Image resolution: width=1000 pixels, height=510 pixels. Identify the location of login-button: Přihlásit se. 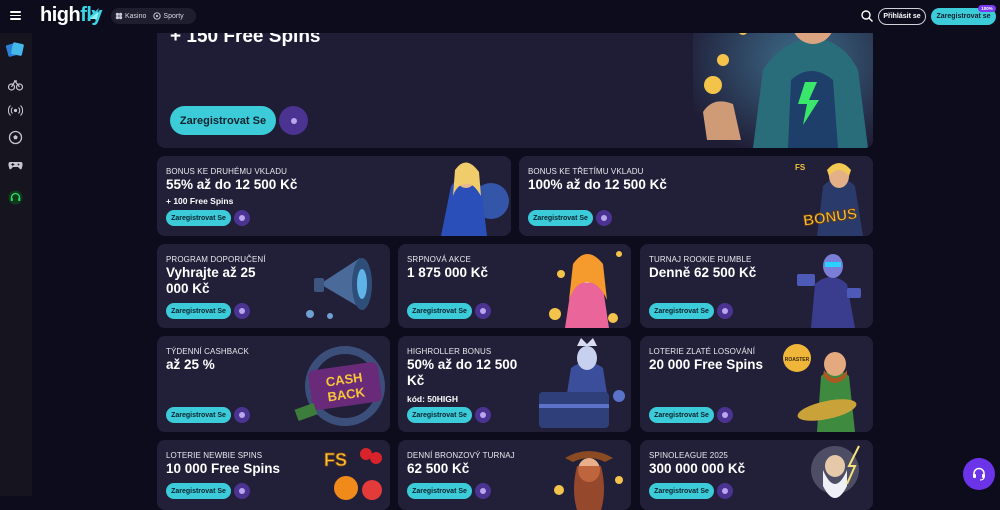
(902, 16).